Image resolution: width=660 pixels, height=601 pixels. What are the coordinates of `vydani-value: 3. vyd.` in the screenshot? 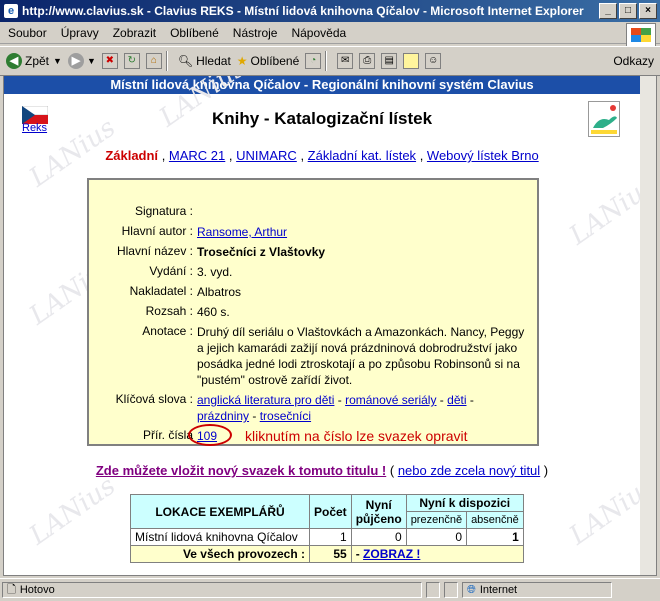 It's located at (215, 272).